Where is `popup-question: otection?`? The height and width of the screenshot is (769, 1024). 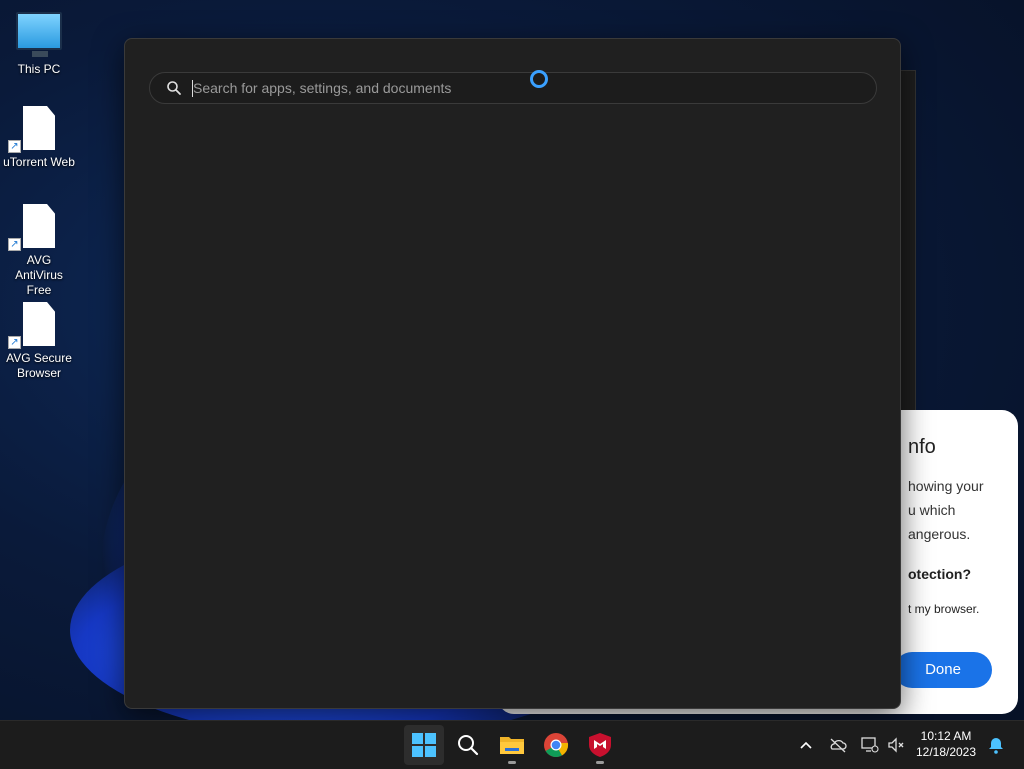 popup-question: otection? is located at coordinates (939, 574).